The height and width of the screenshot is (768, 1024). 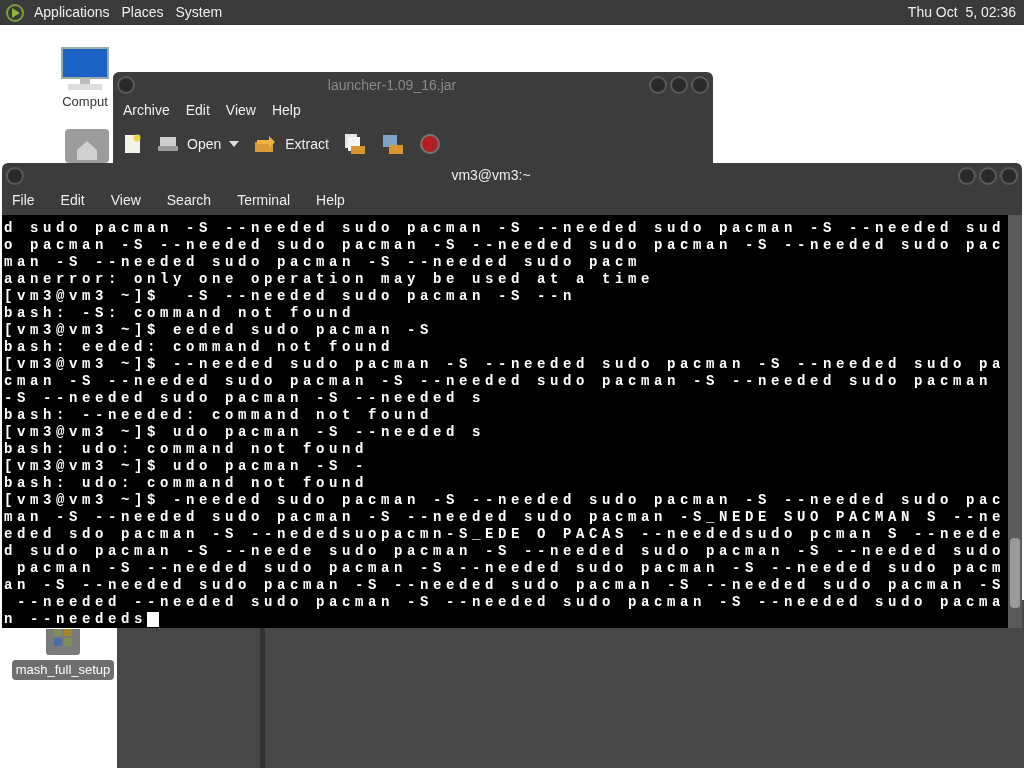 What do you see at coordinates (63, 670) in the screenshot?
I see `icon-label: mash_full_setup` at bounding box center [63, 670].